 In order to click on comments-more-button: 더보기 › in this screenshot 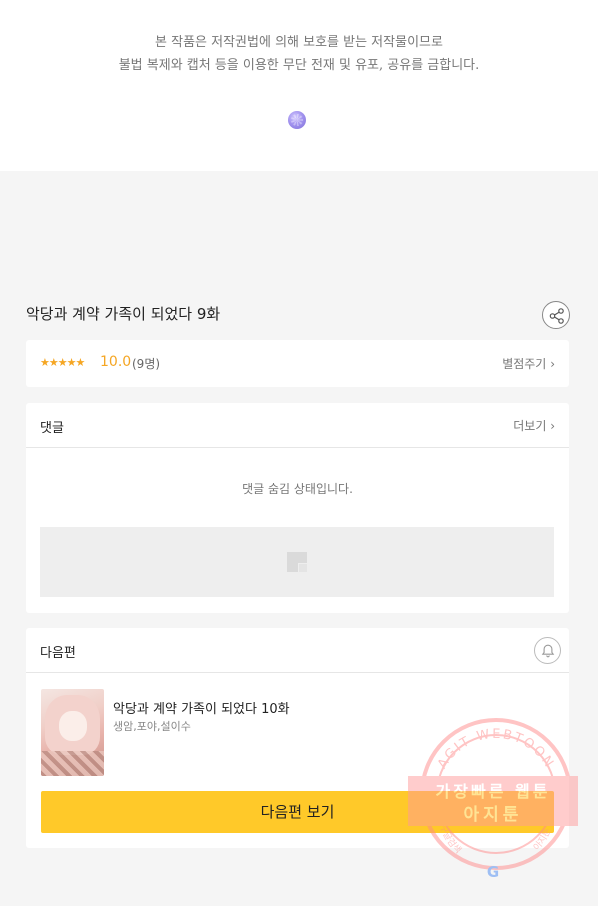, I will do `click(534, 425)`.